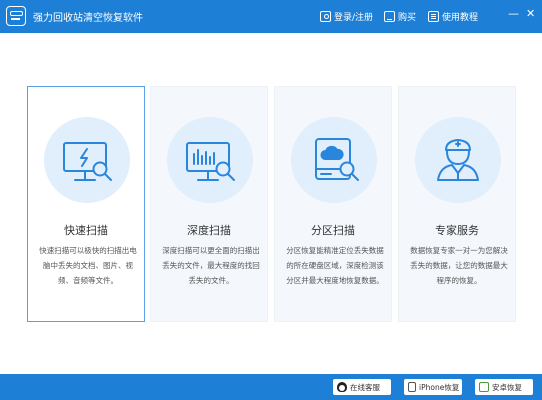 The width and height of the screenshot is (542, 400). I want to click on iphone-recovery-button: iPhone恢复, so click(433, 387).